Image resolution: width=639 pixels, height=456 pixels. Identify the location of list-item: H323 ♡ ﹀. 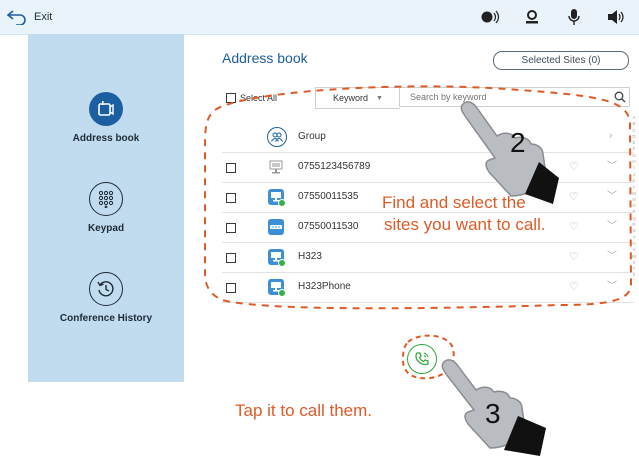
(428, 257).